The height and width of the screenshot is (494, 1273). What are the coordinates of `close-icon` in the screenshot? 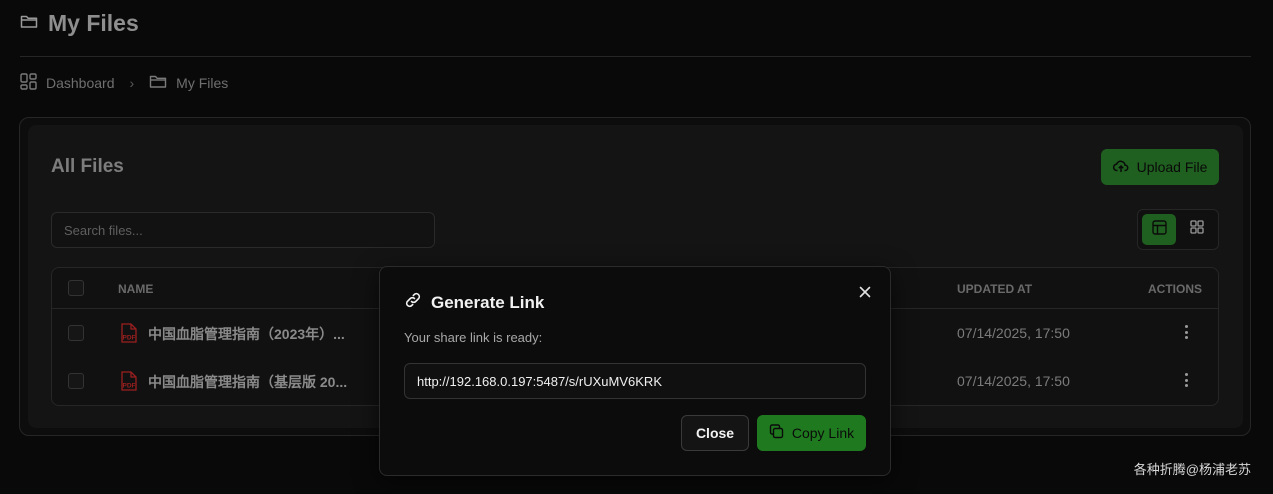 It's located at (865, 292).